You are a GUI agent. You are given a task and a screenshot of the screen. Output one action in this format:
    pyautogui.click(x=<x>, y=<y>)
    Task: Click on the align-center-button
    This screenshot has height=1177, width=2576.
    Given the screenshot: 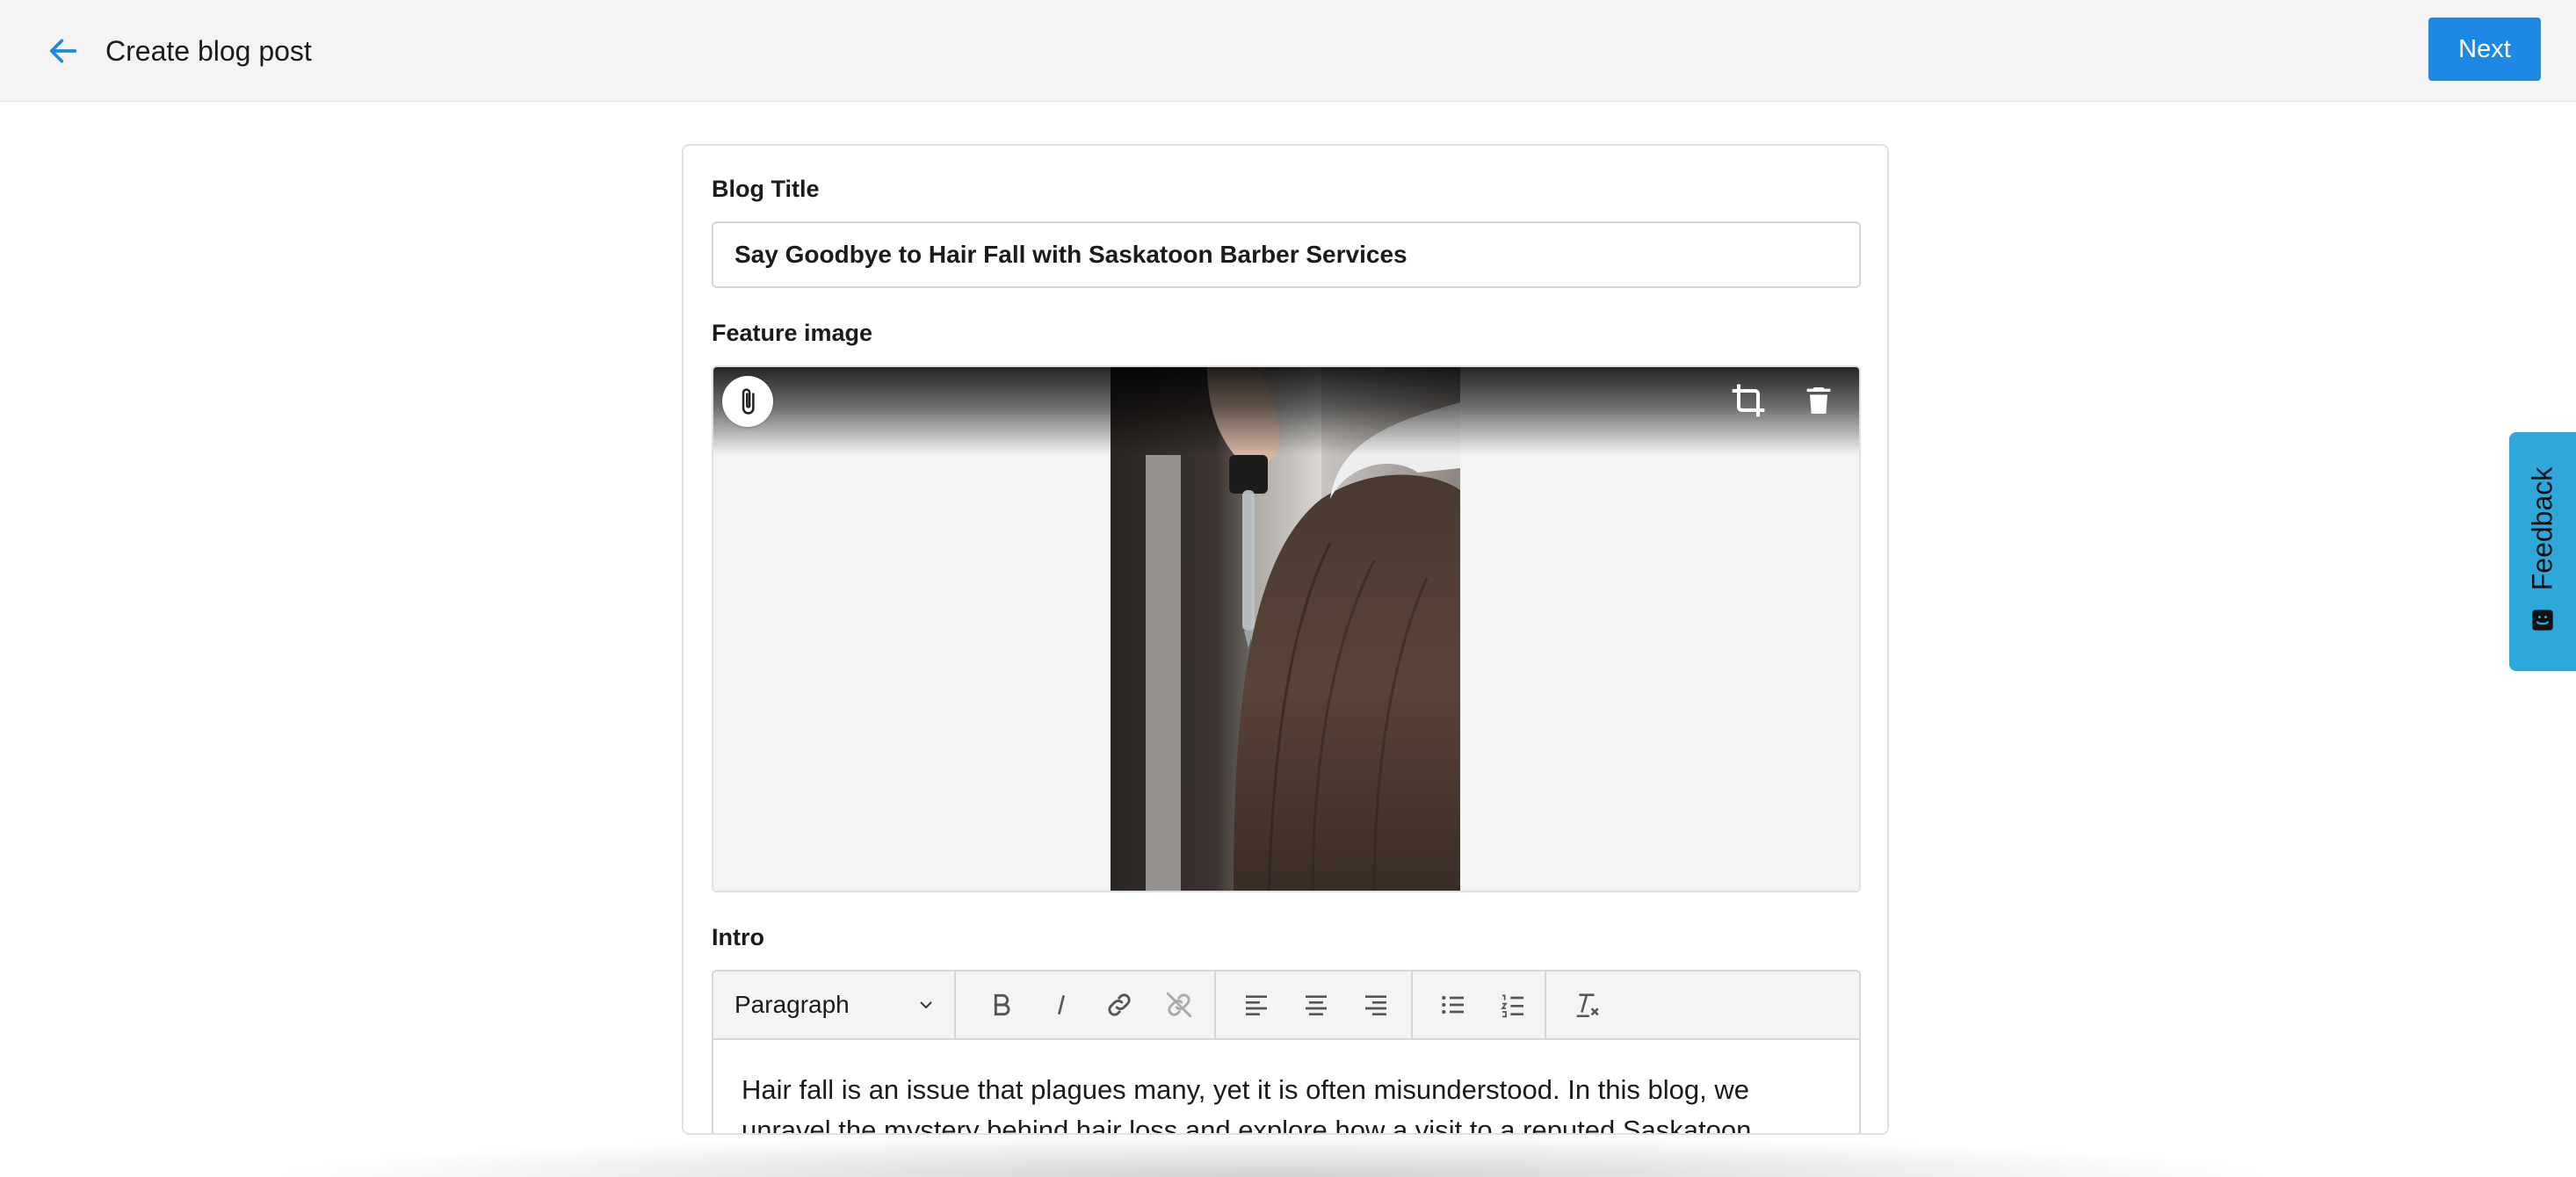 What is the action you would take?
    pyautogui.click(x=1316, y=1005)
    